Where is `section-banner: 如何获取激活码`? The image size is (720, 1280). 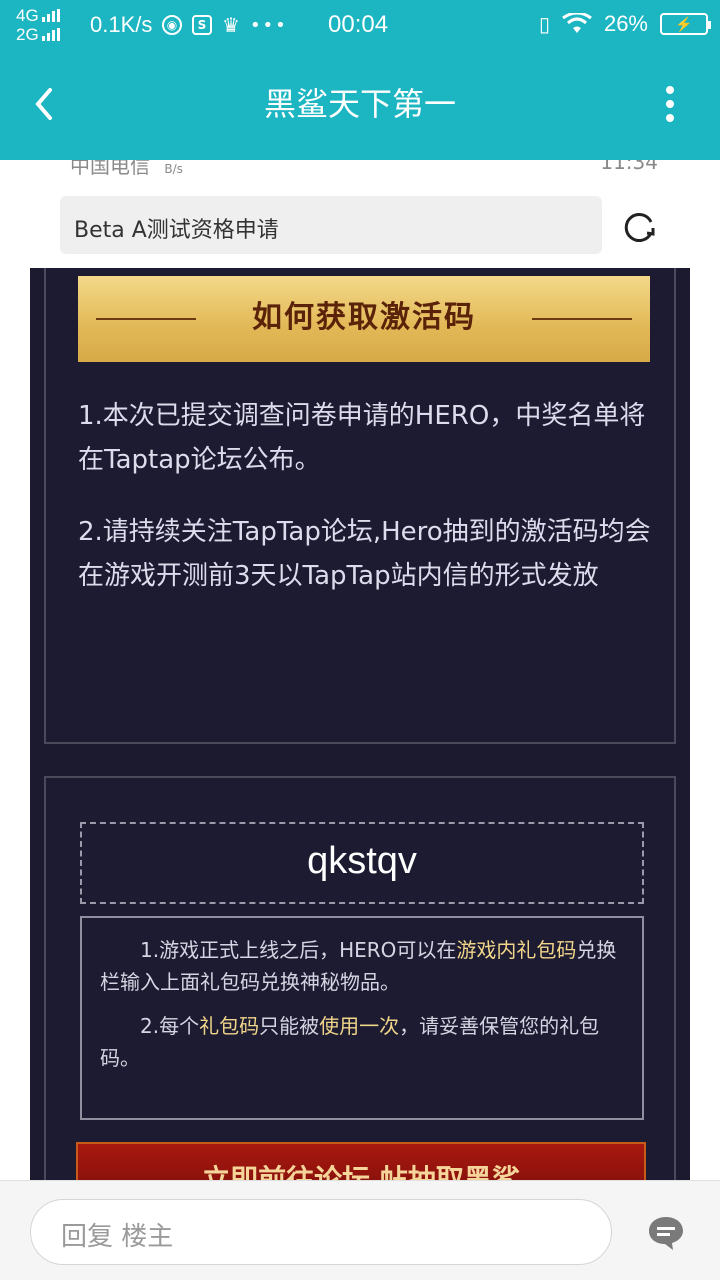 section-banner: 如何获取激活码 is located at coordinates (364, 319).